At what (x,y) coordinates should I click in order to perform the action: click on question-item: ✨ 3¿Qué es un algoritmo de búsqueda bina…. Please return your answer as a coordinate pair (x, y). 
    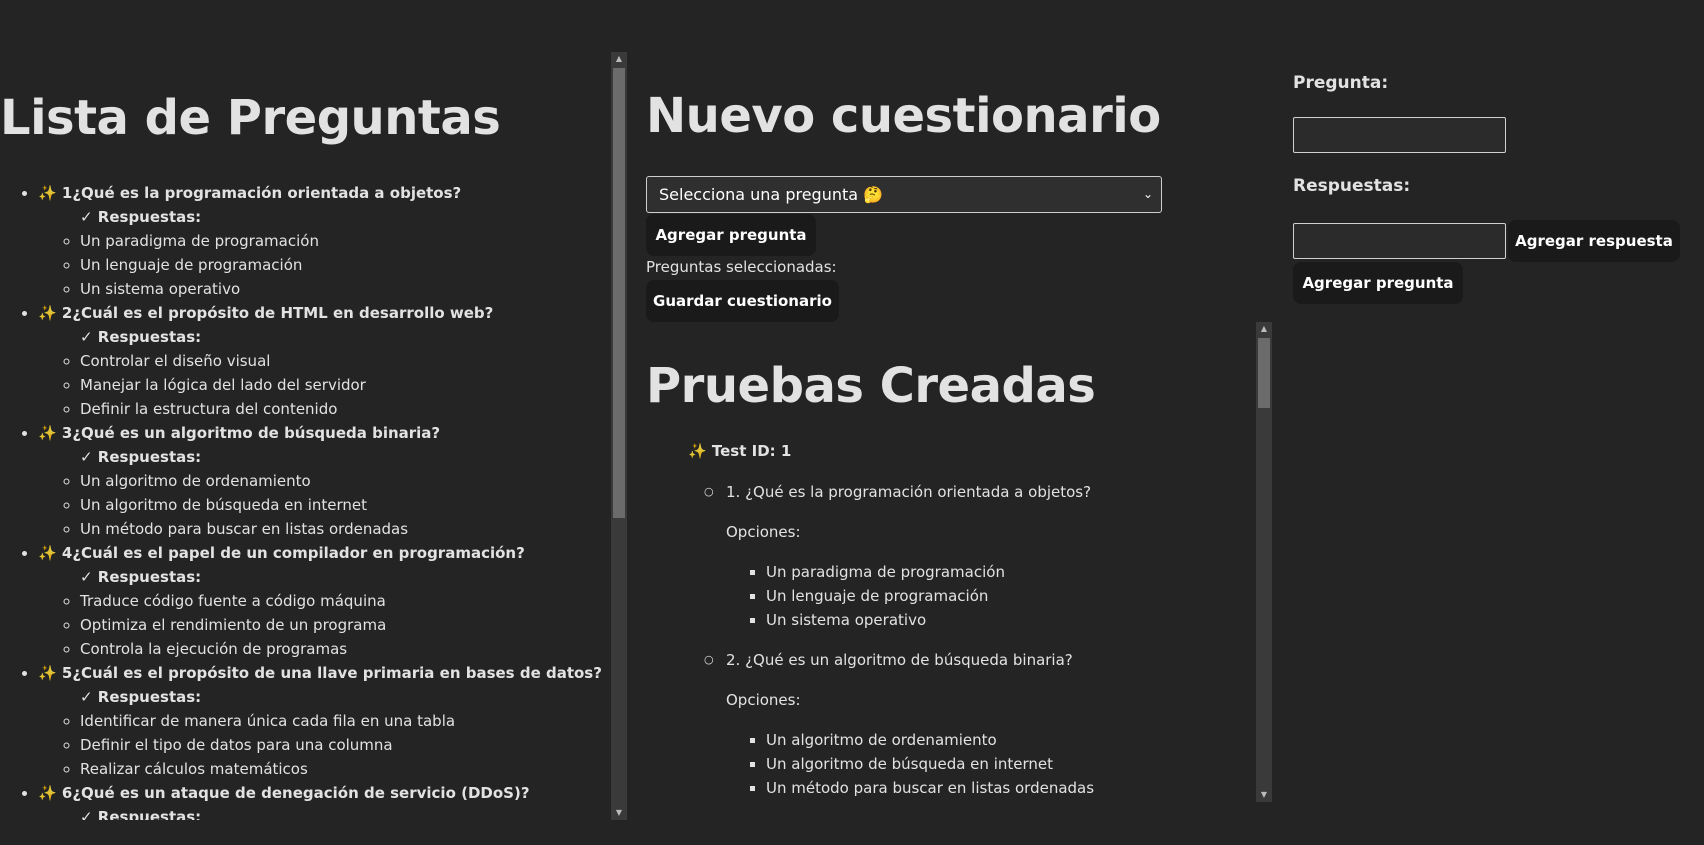
    Looking at the image, I should click on (322, 481).